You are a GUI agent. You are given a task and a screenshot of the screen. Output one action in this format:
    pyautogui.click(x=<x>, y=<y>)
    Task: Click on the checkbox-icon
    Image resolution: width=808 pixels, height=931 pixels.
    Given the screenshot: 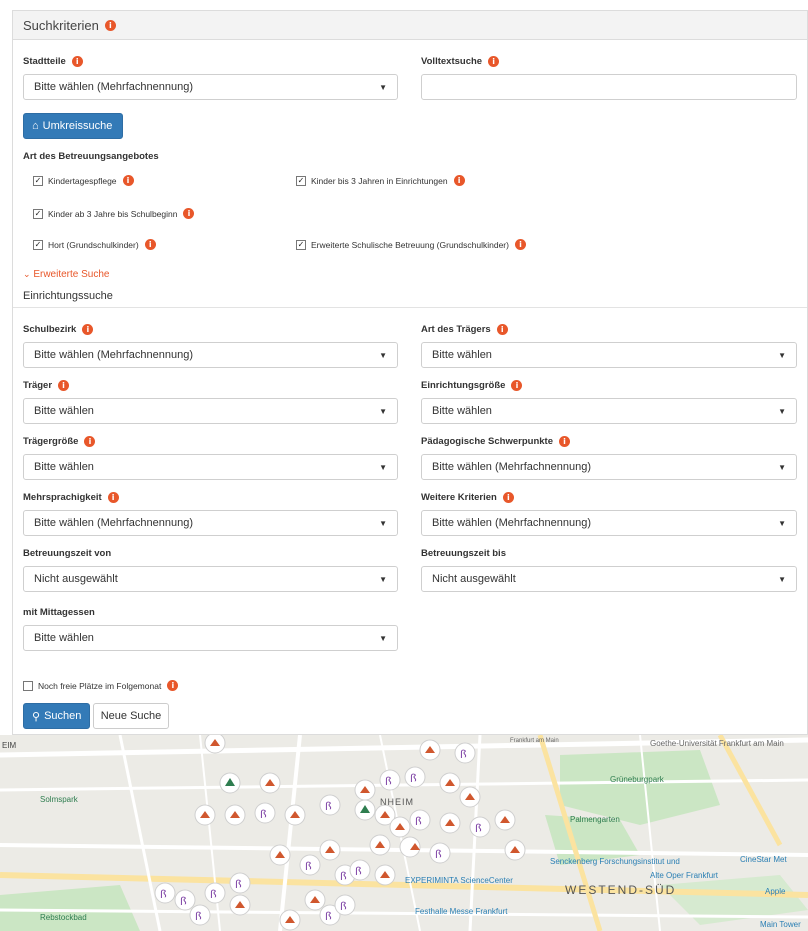 What is the action you would take?
    pyautogui.click(x=28, y=685)
    